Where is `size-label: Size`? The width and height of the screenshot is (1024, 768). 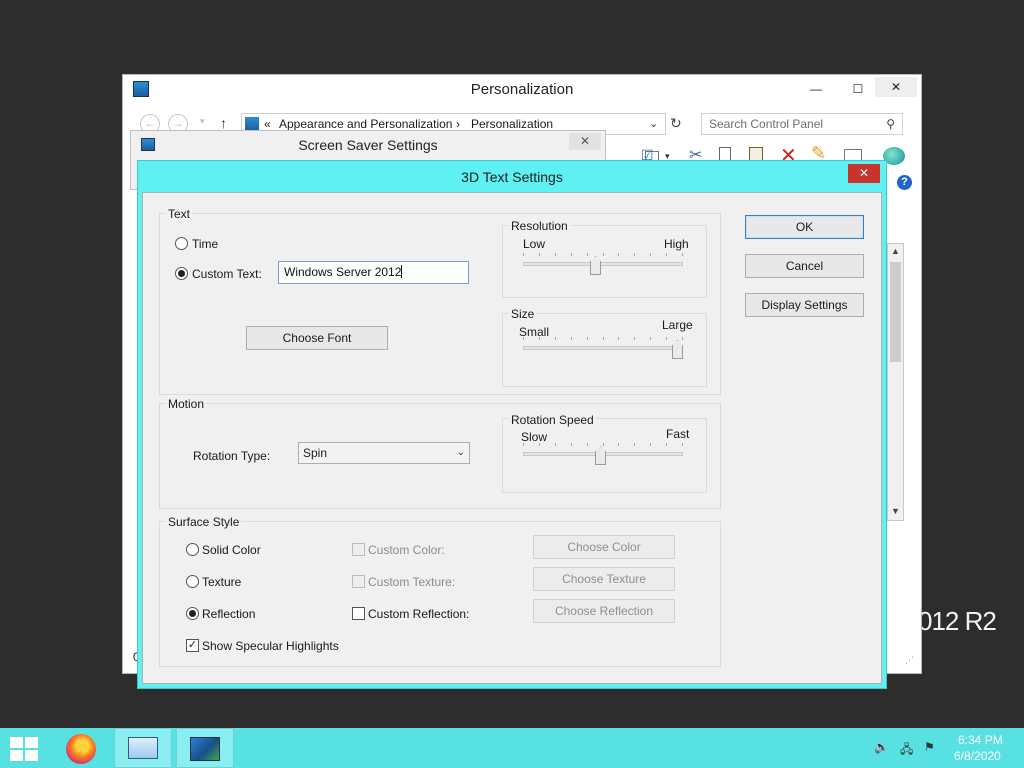
size-label: Size is located at coordinates (523, 314).